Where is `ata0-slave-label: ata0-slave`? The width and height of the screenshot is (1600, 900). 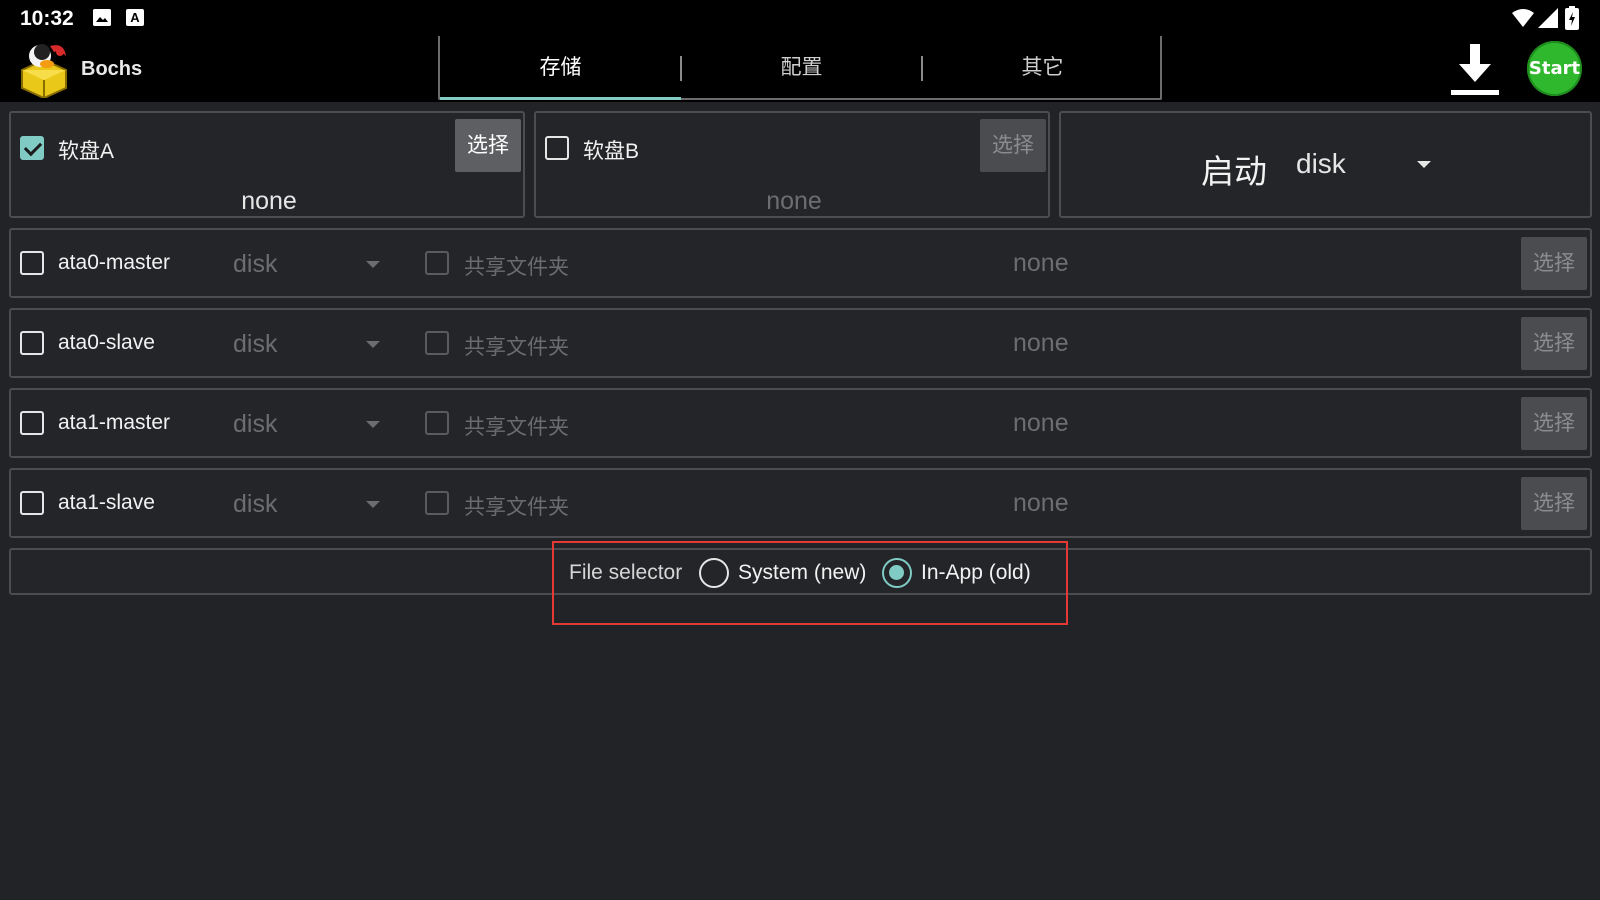
ata0-slave-label: ata0-slave is located at coordinates (106, 342).